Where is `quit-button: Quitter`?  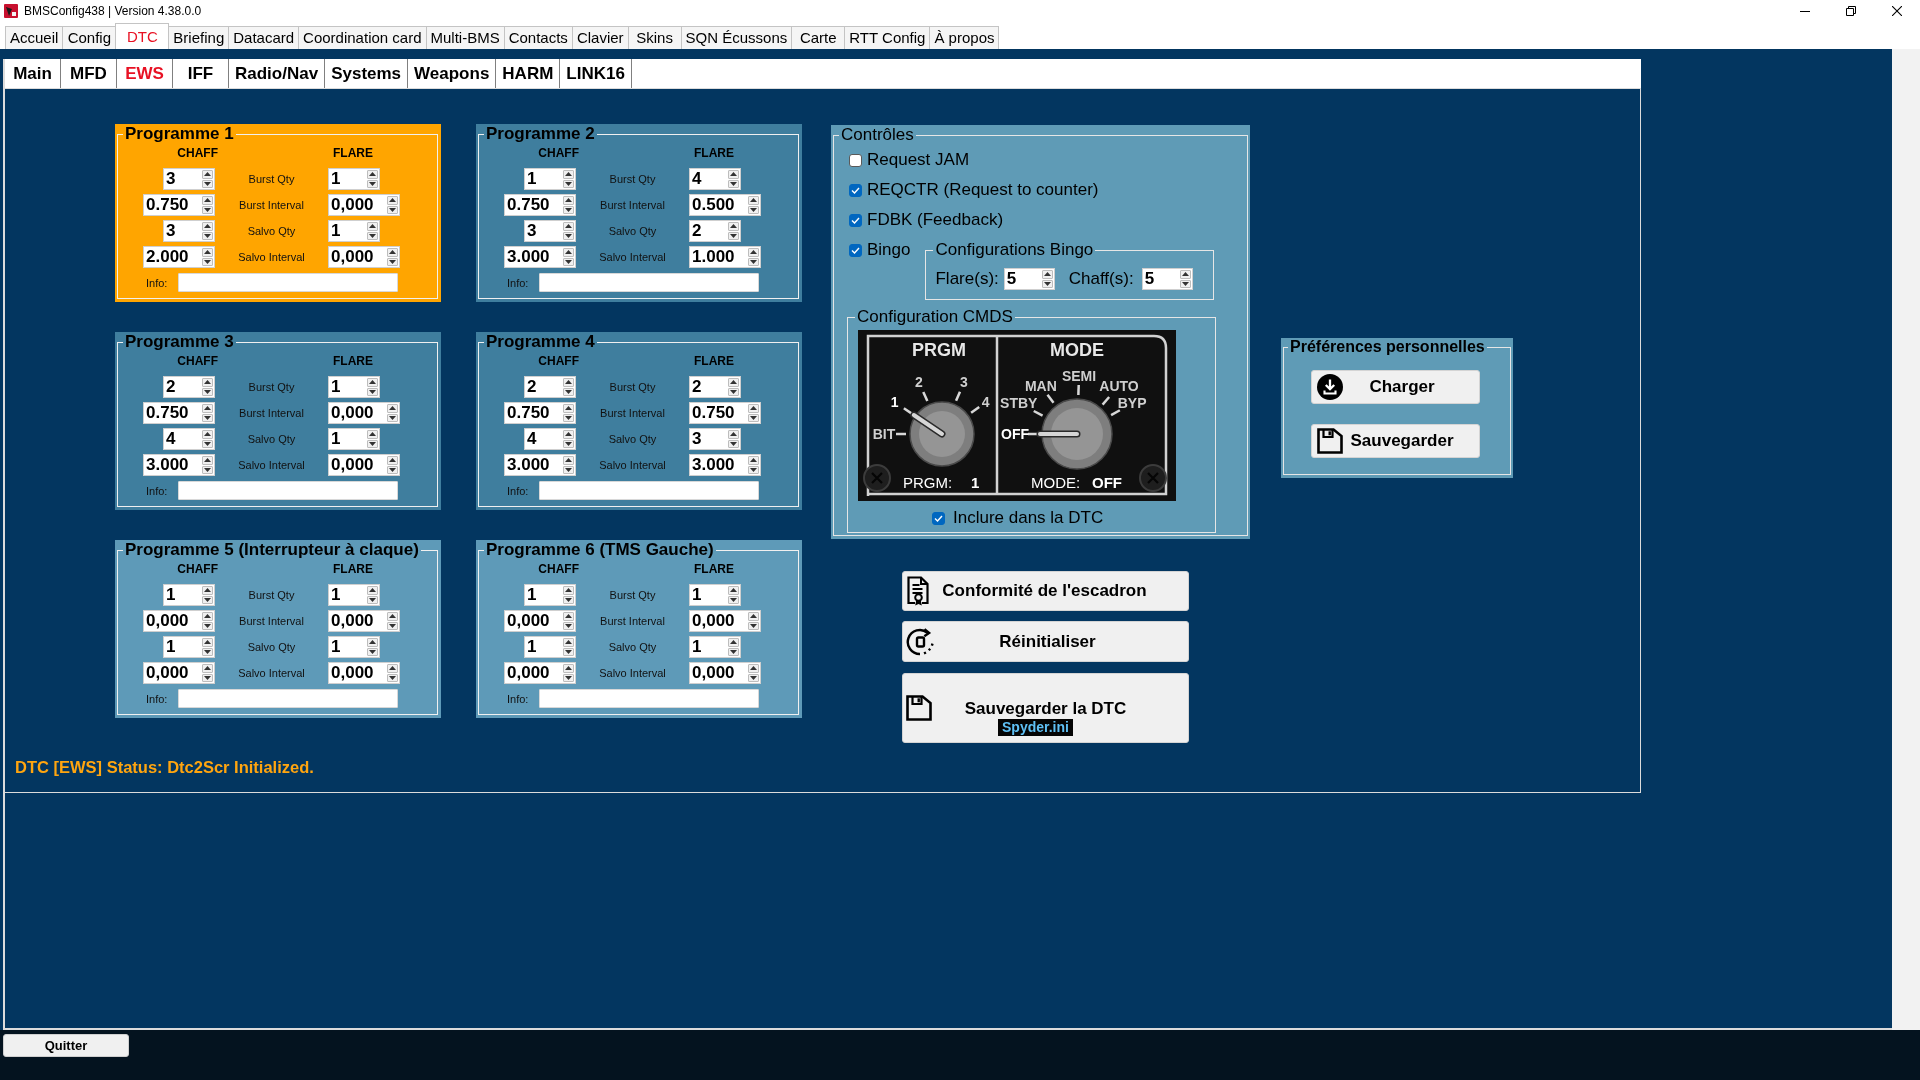
quit-button: Quitter is located at coordinates (66, 1045).